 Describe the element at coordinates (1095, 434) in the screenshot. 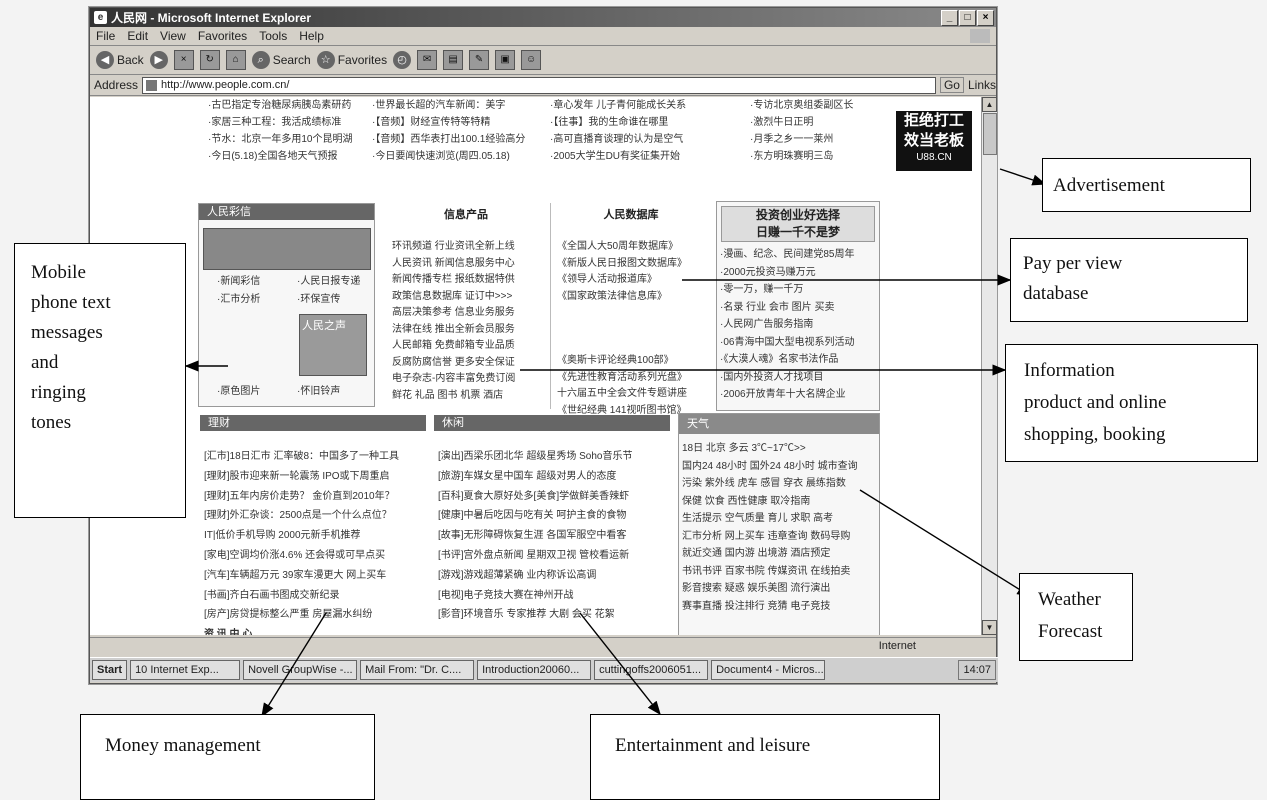

I see `label-text: shopping, booking` at that location.